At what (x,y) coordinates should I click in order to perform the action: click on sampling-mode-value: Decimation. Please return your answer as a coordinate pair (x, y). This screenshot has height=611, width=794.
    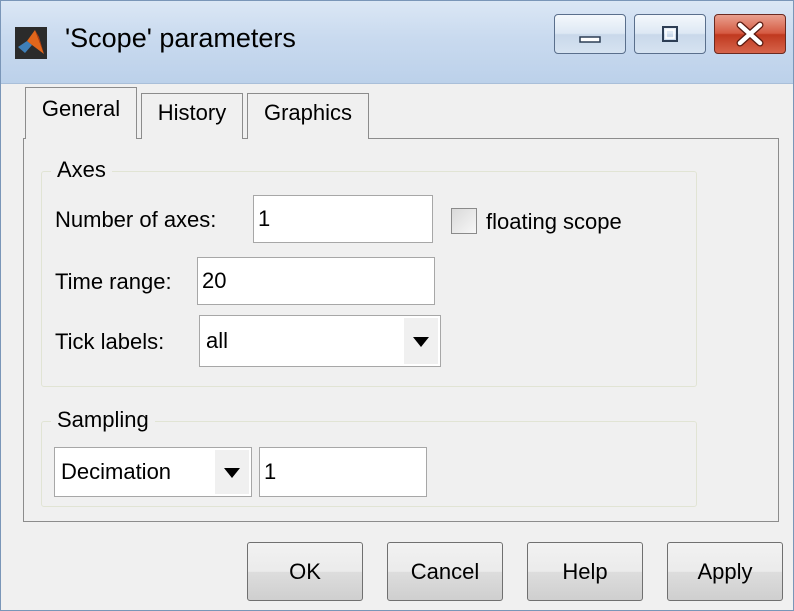
    Looking at the image, I should click on (116, 471).